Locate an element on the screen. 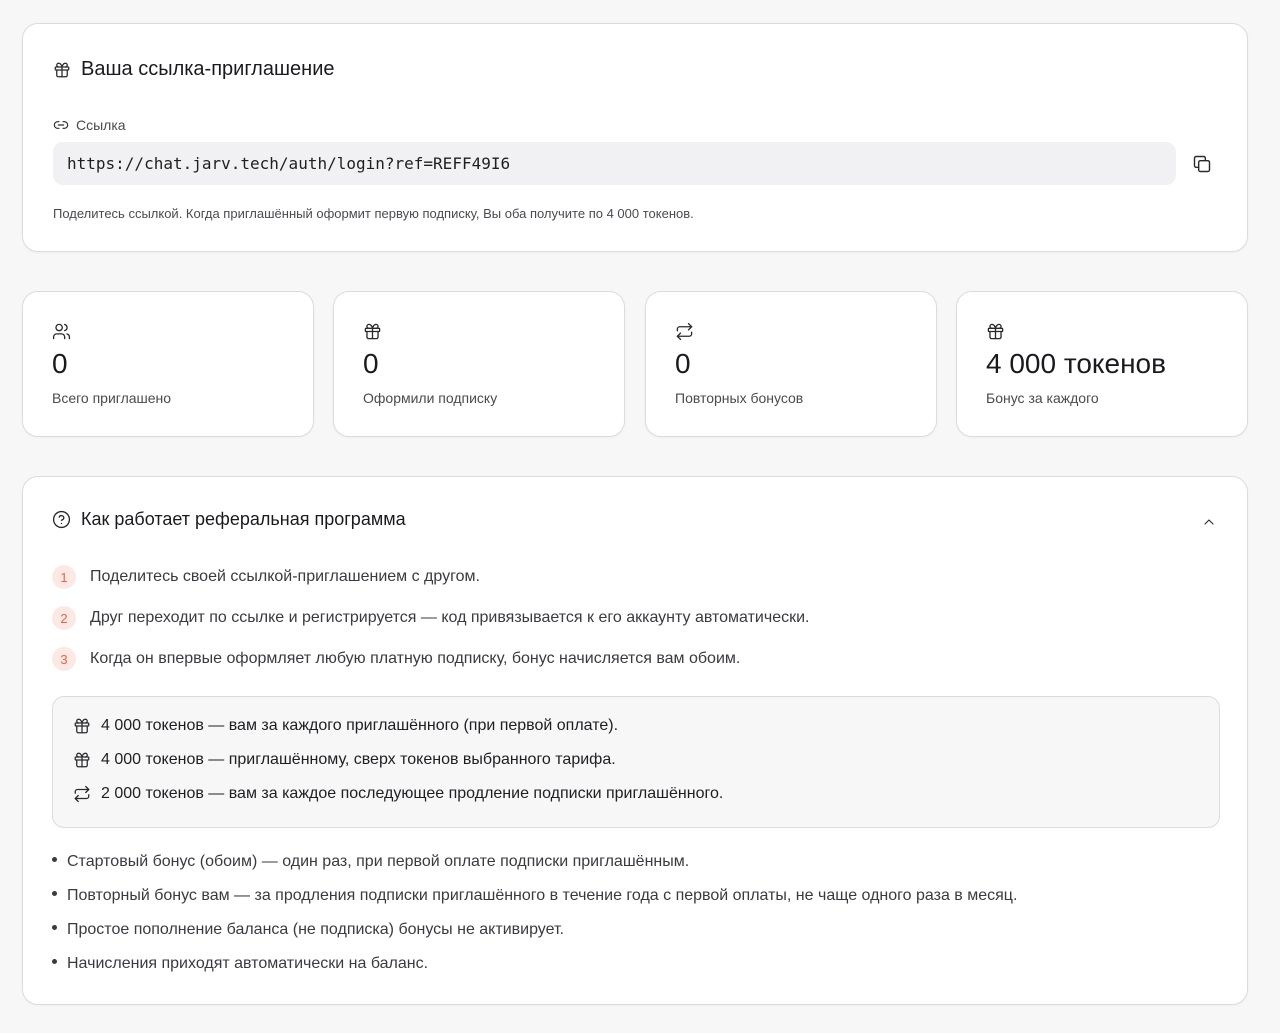  link-label-row: Ссылка is located at coordinates (89, 125).